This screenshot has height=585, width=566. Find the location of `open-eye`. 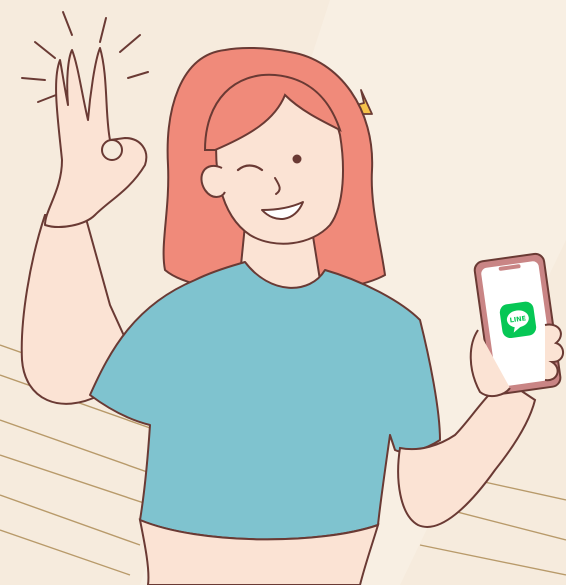

open-eye is located at coordinates (297, 159).